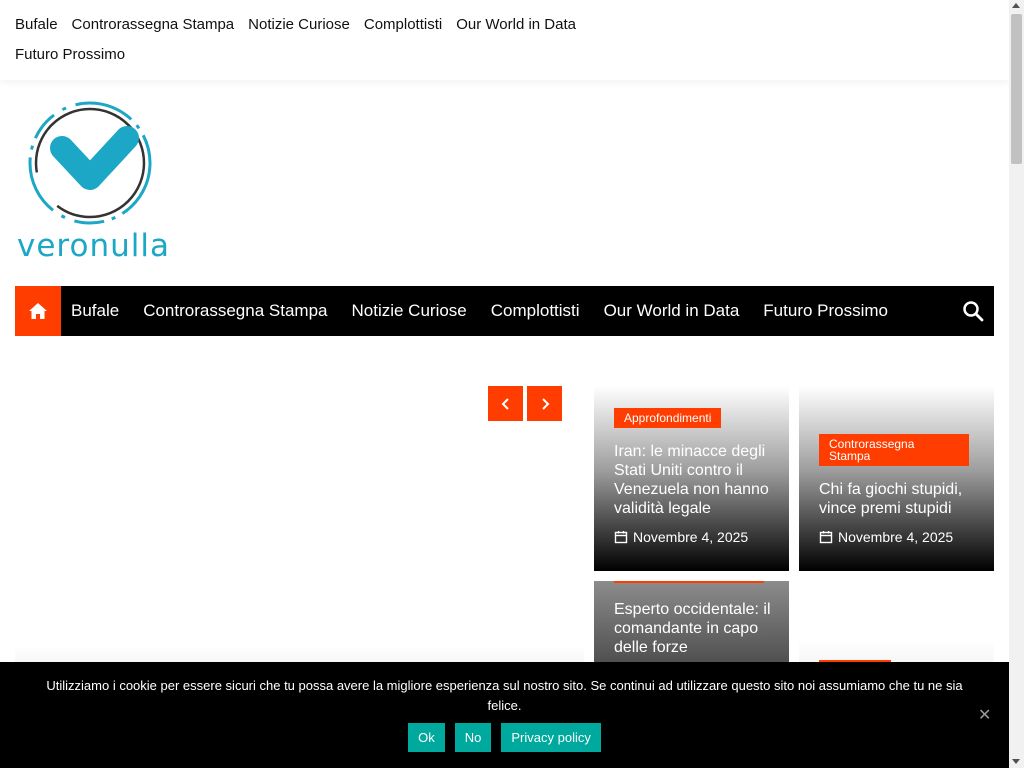 The width and height of the screenshot is (1024, 768). What do you see at coordinates (408, 311) in the screenshot?
I see `main-nav-notizie-curiose: Notizie Curiose` at bounding box center [408, 311].